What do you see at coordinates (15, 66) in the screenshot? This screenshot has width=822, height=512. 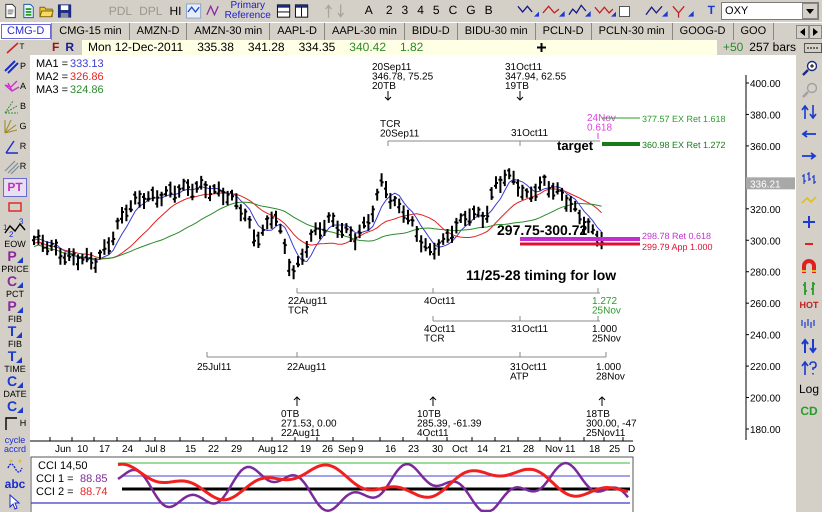 I see `tool-button: P` at bounding box center [15, 66].